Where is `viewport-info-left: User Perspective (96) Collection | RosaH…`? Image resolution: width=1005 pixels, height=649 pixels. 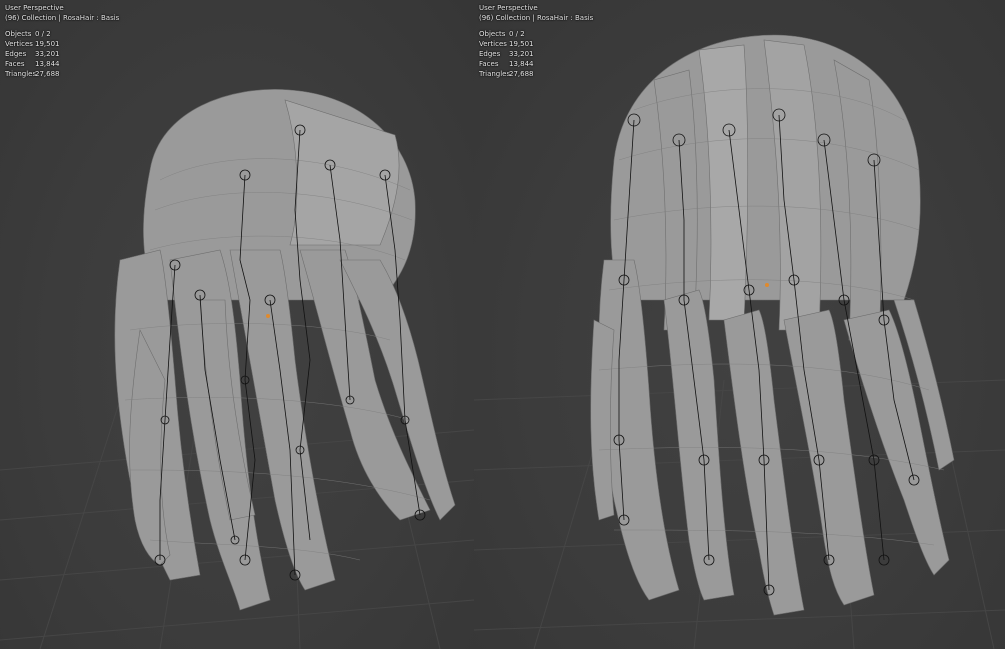
viewport-info-left: User Perspective (96) Collection | RosaH… is located at coordinates (62, 41).